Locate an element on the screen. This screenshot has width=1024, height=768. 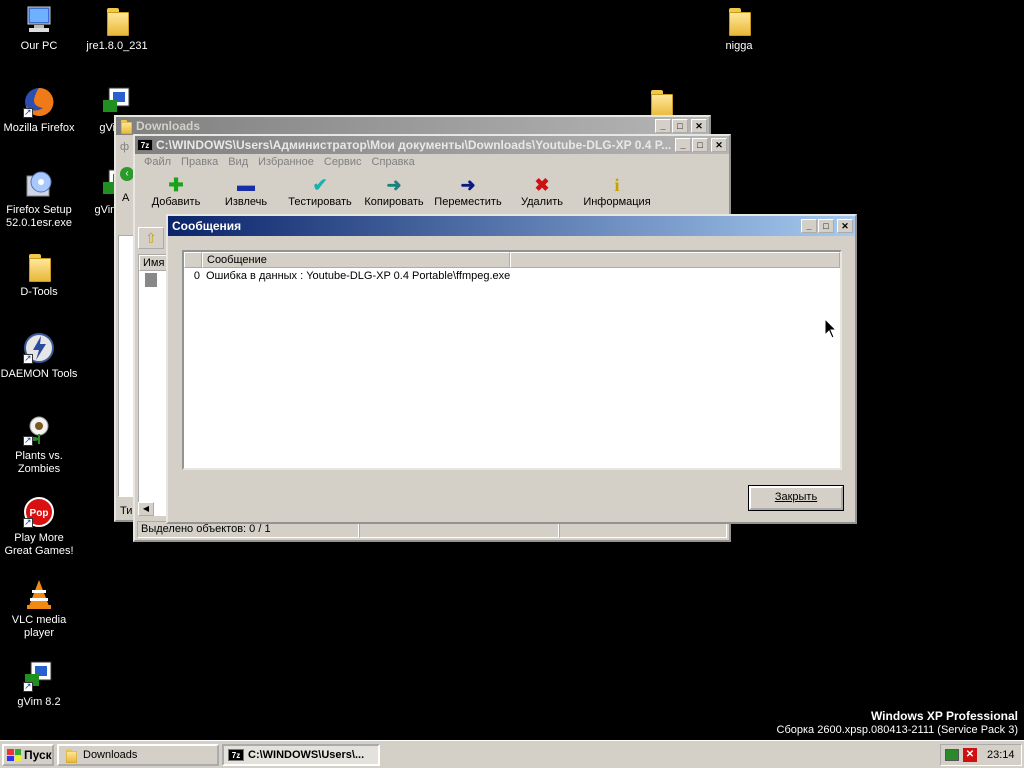
os-edition: Windows XP Professional is located at coordinates (944, 716).